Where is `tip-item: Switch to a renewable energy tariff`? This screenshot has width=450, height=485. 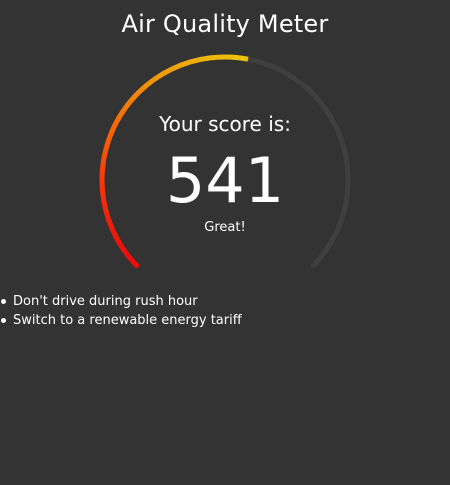
tip-item: Switch to a renewable energy tariff is located at coordinates (121, 320).